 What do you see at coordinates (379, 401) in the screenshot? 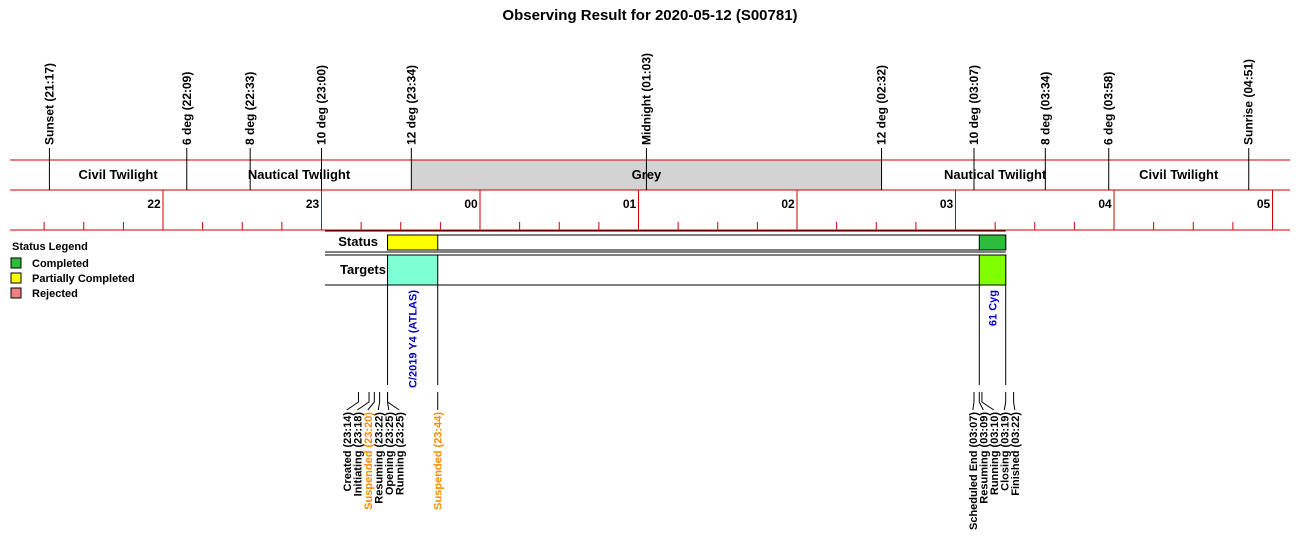
I see `log-event-3-leader` at bounding box center [379, 401].